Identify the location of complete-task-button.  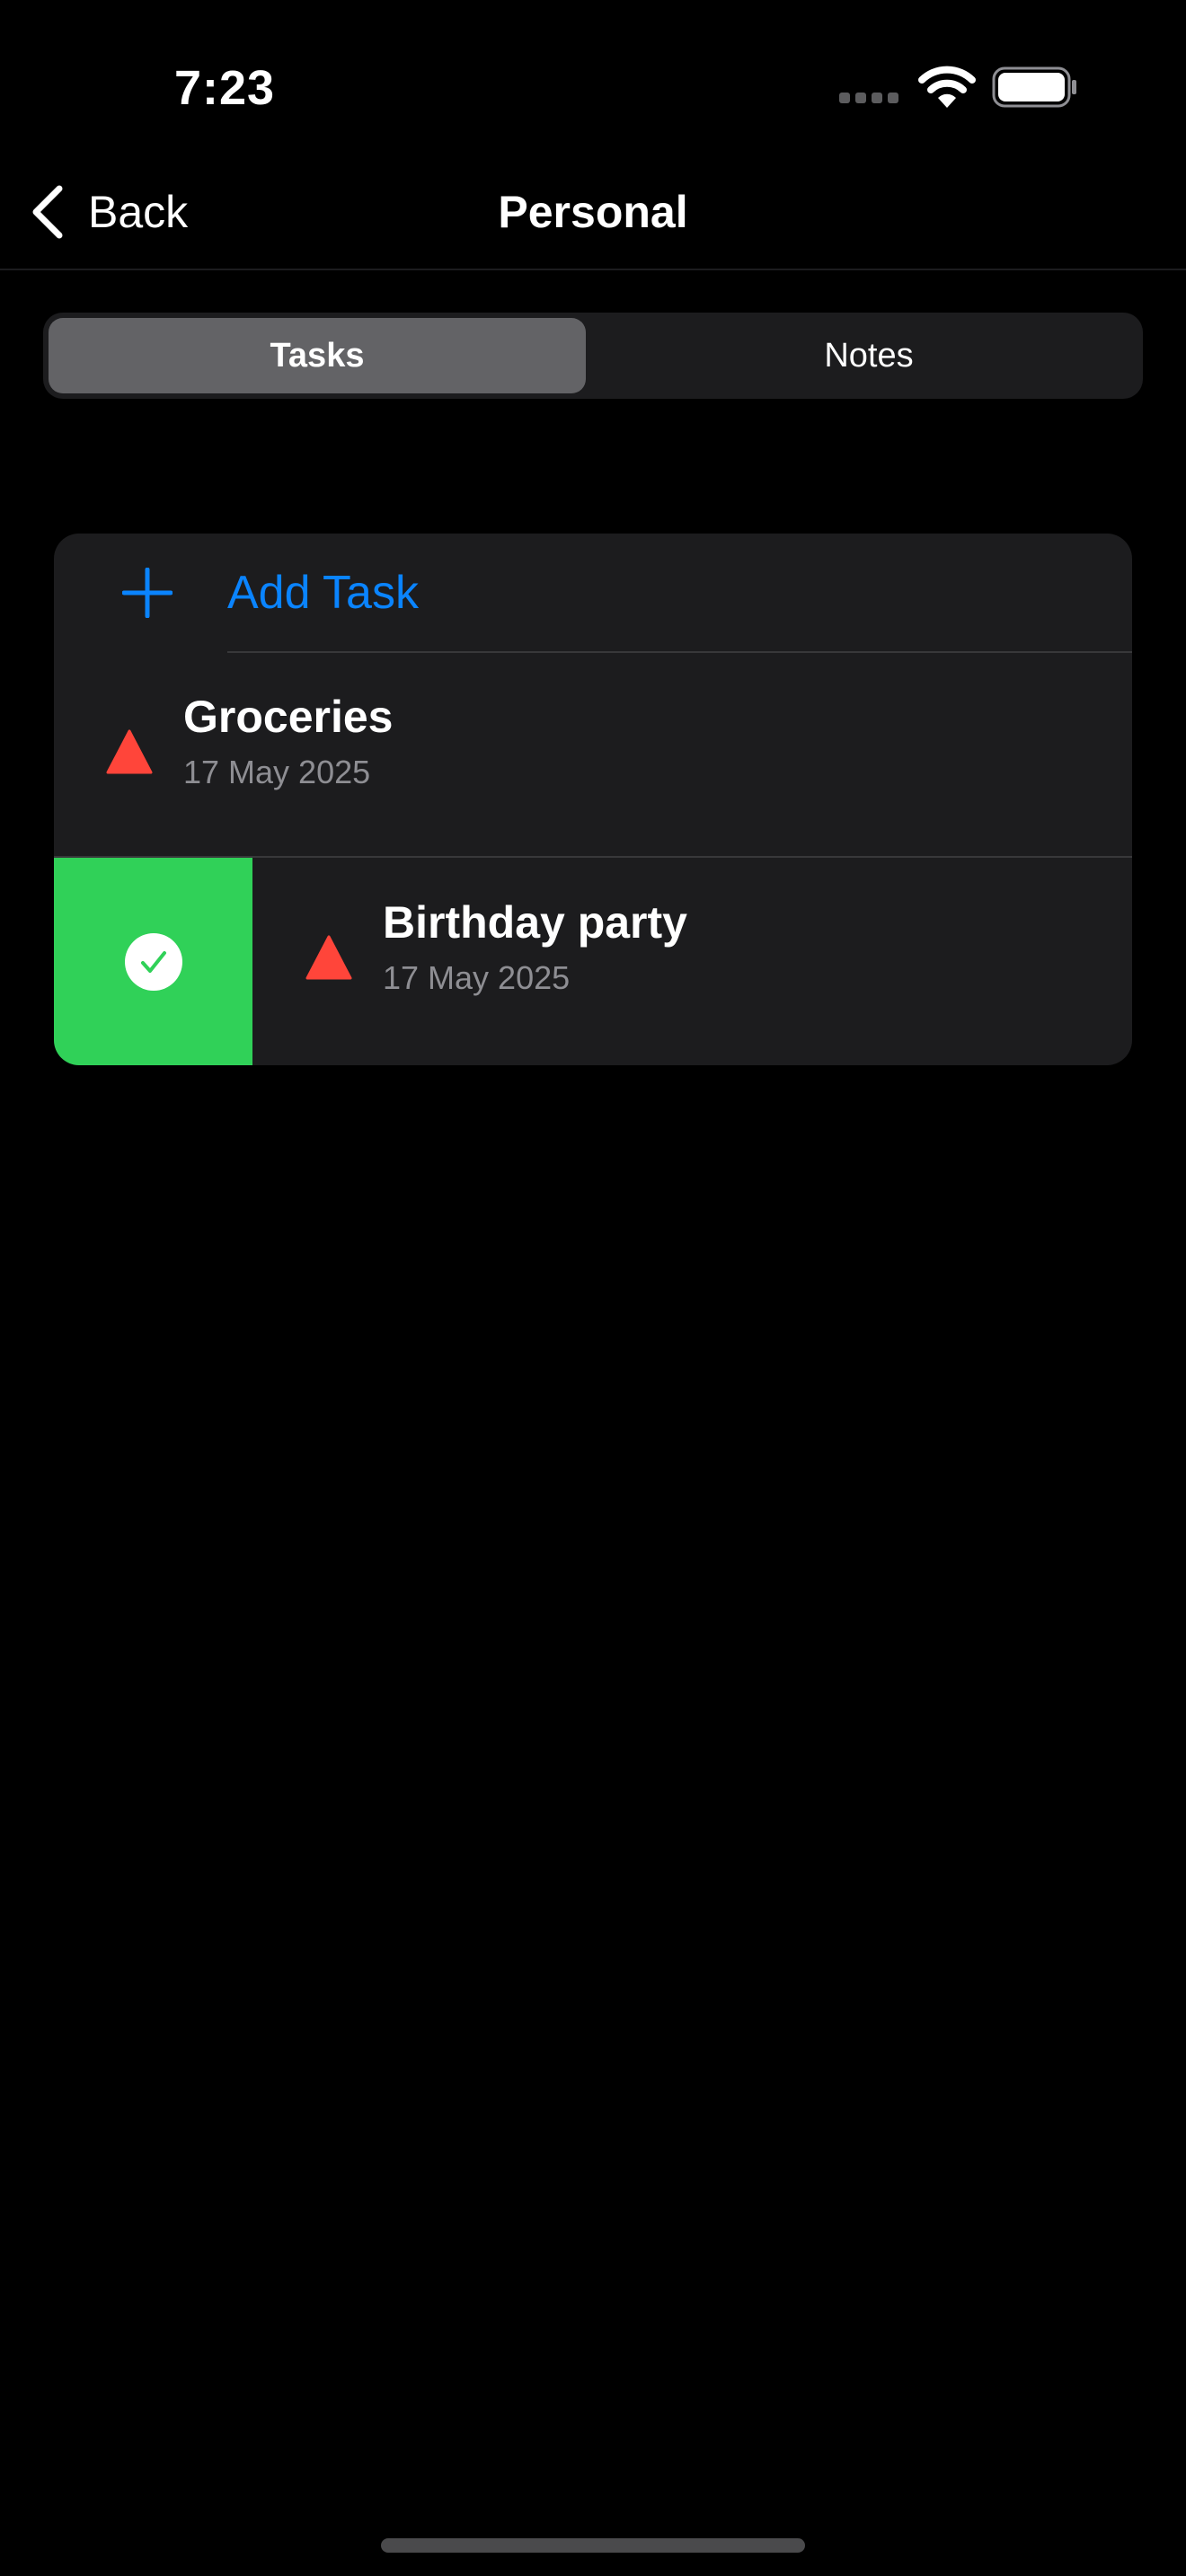
(153, 961).